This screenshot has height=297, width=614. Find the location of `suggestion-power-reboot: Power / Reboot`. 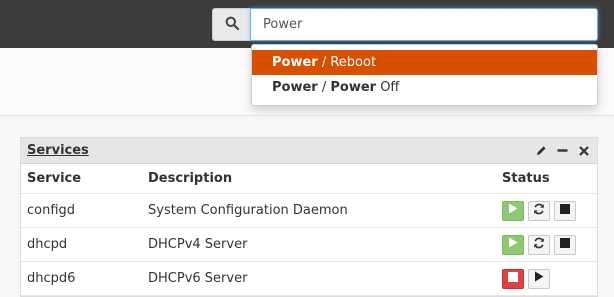

suggestion-power-reboot: Power / Reboot is located at coordinates (424, 62).